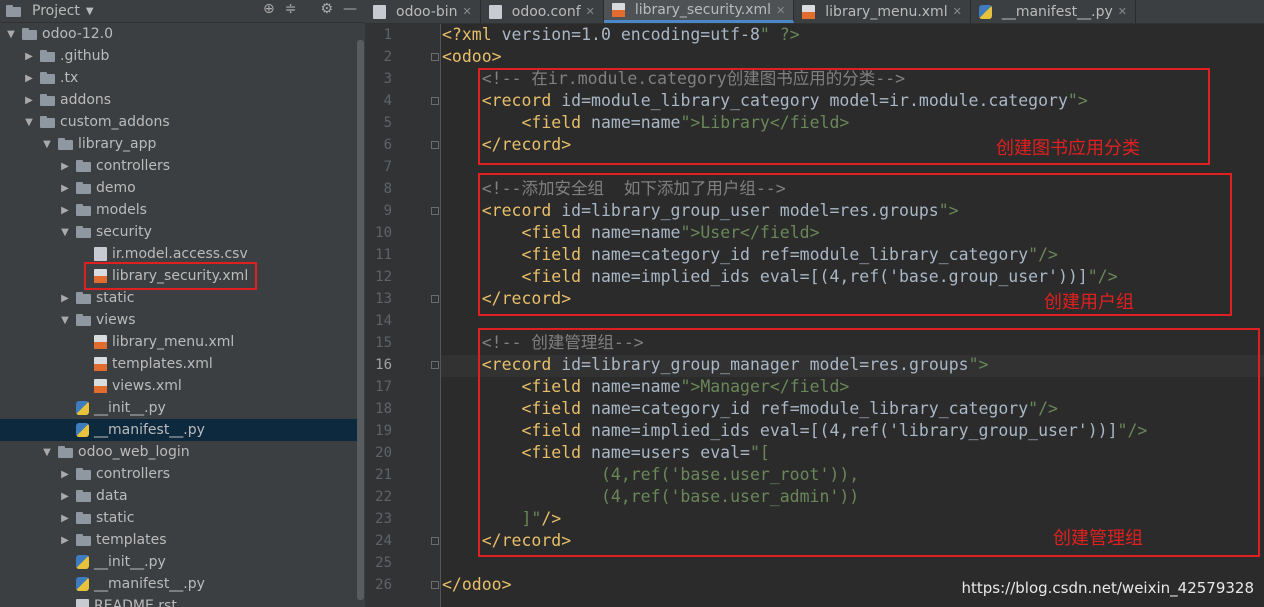 The width and height of the screenshot is (1264, 607). Describe the element at coordinates (162, 364) in the screenshot. I see `tree-item-label: templates.xml` at that location.